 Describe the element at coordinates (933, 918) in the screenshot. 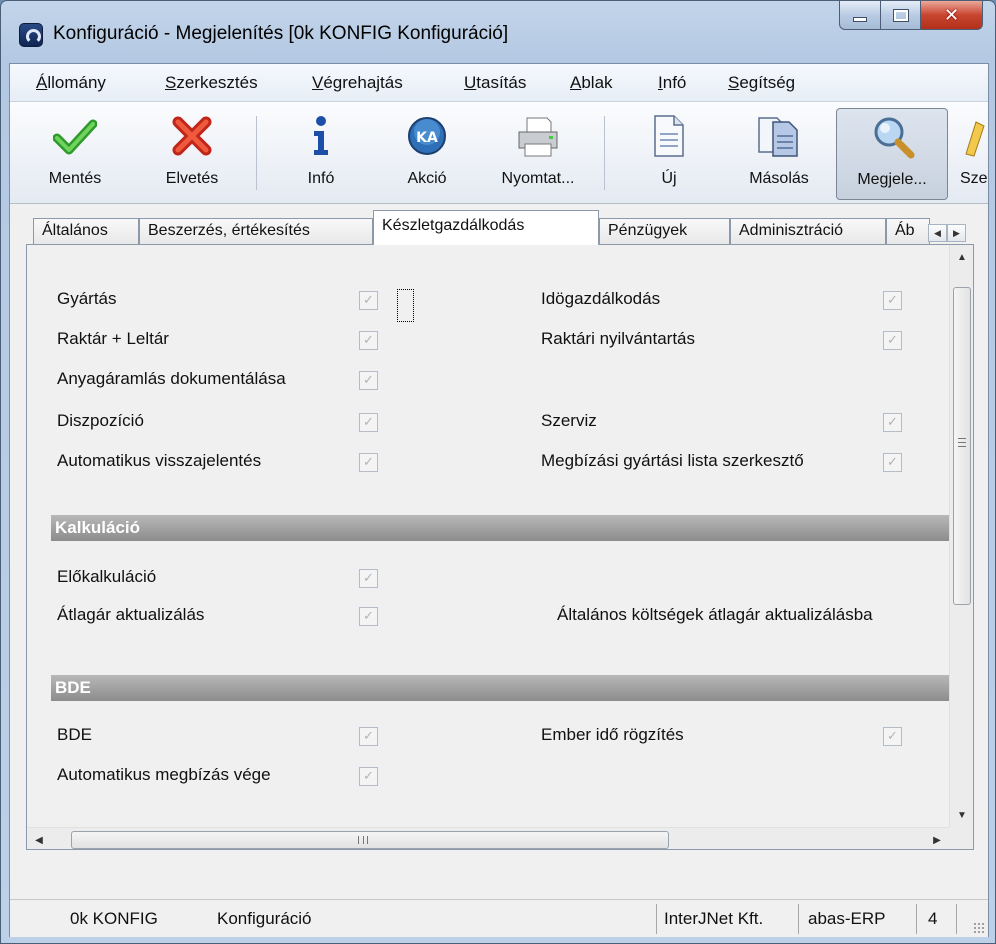

I see `status-number: 4` at that location.